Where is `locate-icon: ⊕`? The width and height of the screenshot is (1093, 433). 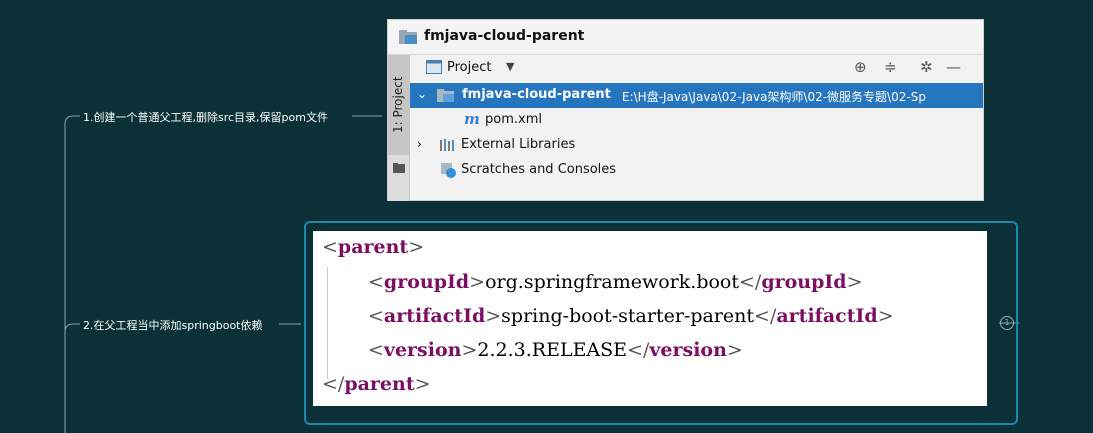
locate-icon: ⊕ is located at coordinates (860, 67).